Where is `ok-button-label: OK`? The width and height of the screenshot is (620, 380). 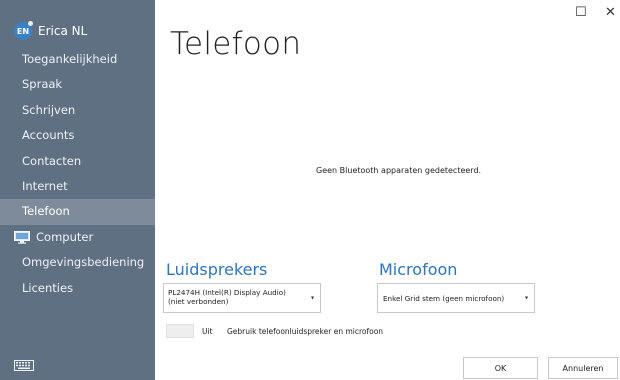 ok-button-label: OK is located at coordinates (500, 368).